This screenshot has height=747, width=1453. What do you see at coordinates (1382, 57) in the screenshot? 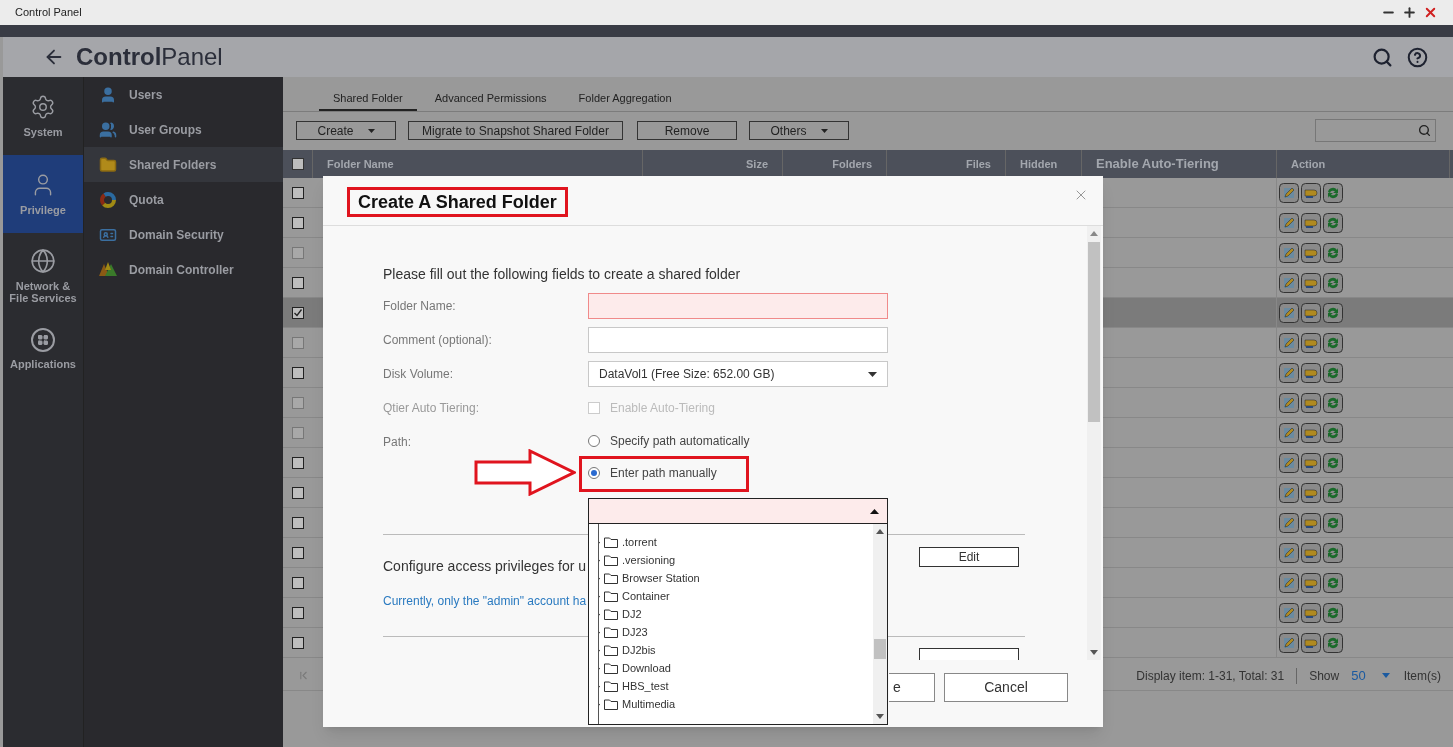
I see `search-icon` at bounding box center [1382, 57].